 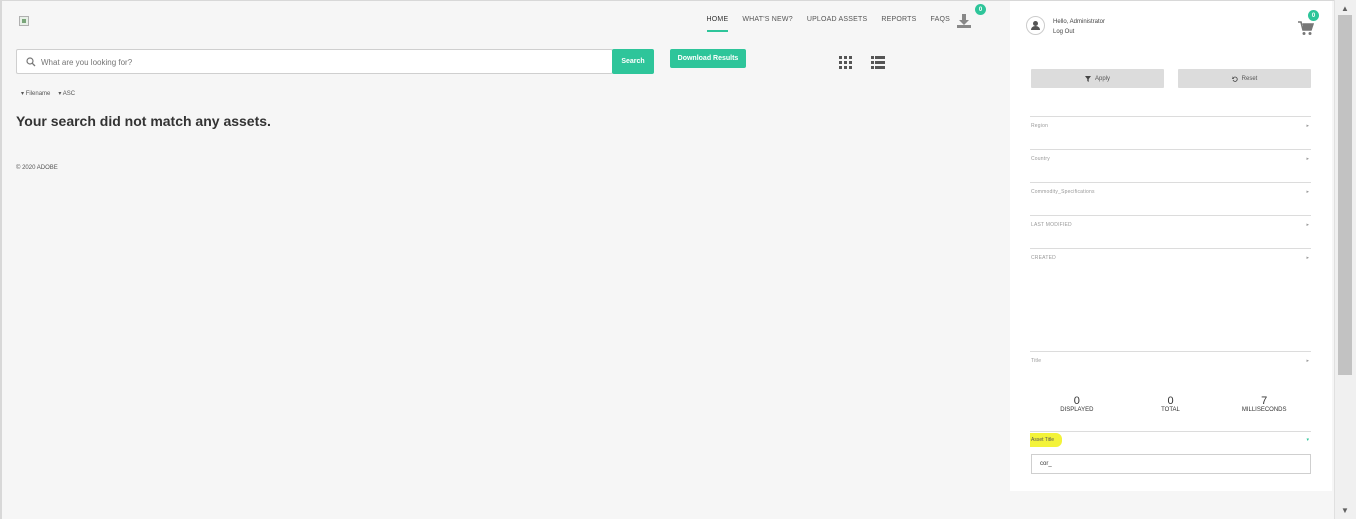 I want to click on vertical-scrollbar: ▲ ▼, so click(x=1345, y=259).